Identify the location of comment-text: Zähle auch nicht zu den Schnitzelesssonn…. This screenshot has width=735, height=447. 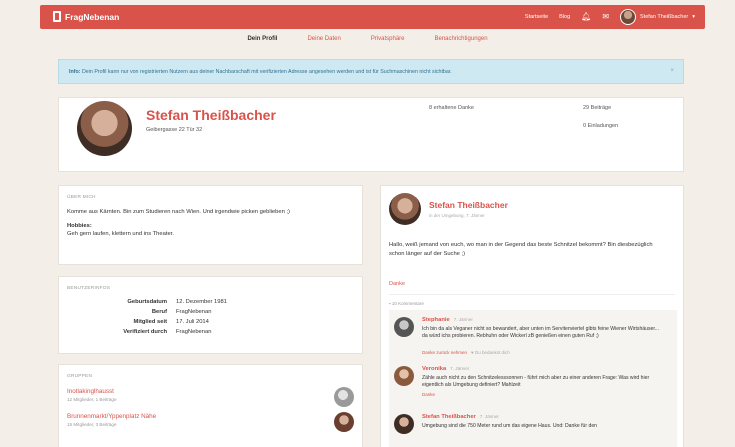
(536, 382).